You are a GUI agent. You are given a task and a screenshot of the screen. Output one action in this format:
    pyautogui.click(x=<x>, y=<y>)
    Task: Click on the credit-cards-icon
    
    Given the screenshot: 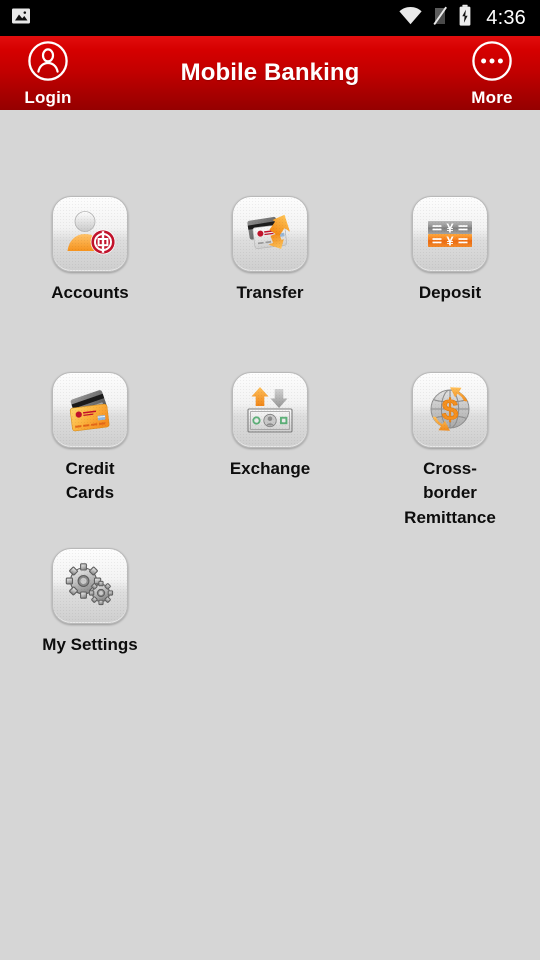 What is the action you would take?
    pyautogui.click(x=90, y=410)
    